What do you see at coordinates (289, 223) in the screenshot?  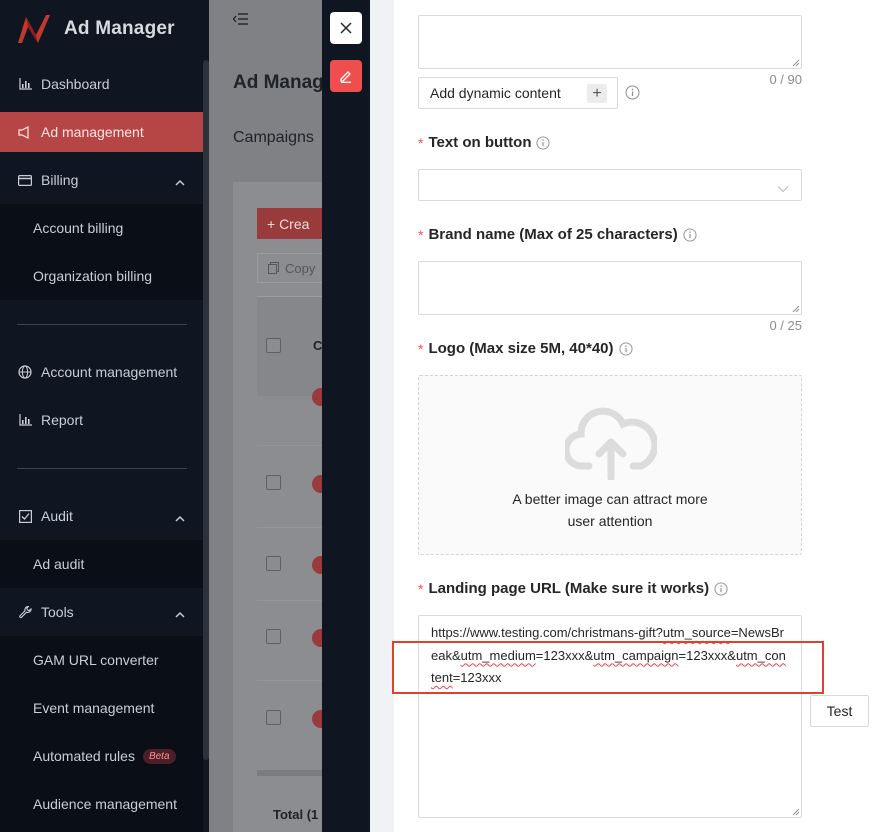 I see `create-button: + Crea` at bounding box center [289, 223].